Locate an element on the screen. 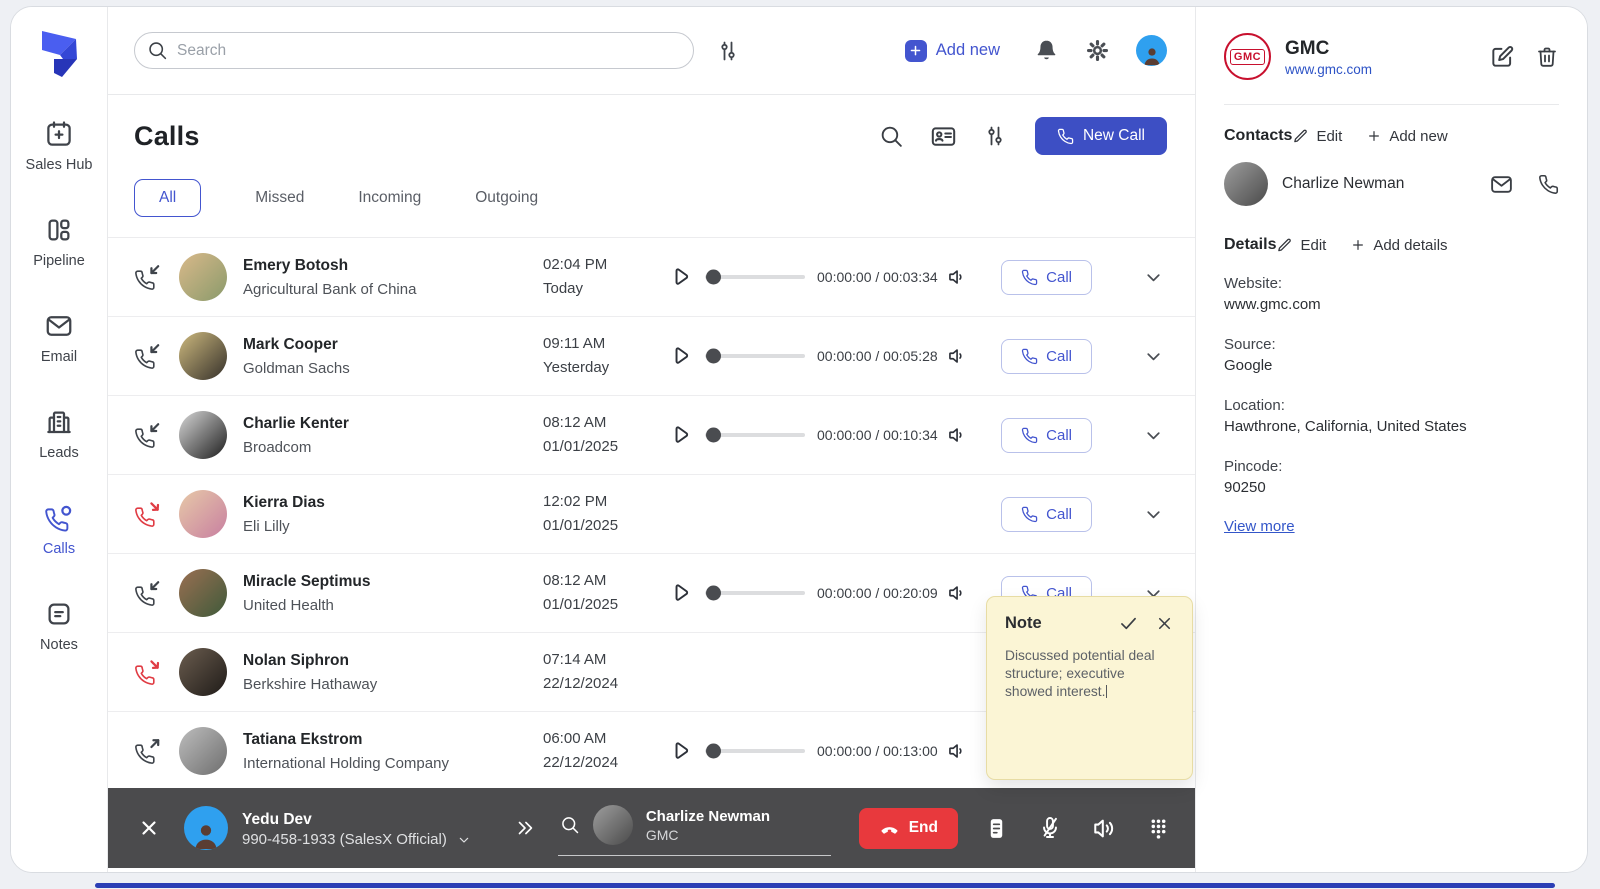 Image resolution: width=1600 pixels, height=889 pixels. contact-name: Charlie Kenter is located at coordinates (296, 424).